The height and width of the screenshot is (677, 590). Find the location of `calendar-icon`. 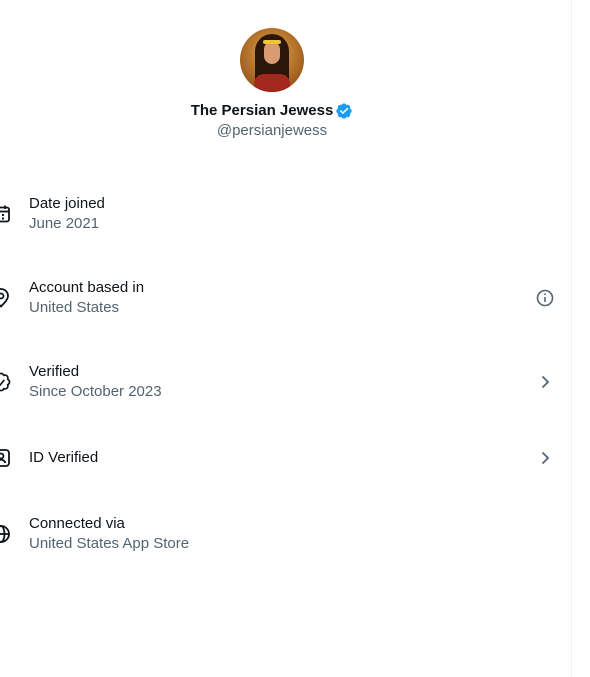

calendar-icon is located at coordinates (5, 214).